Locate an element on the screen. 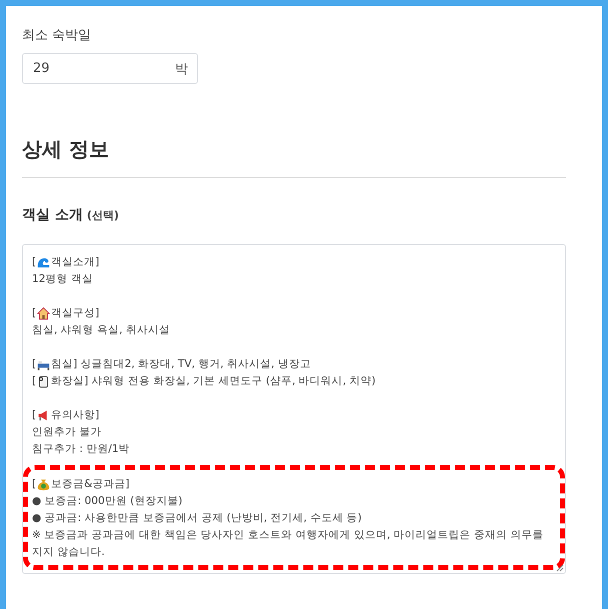 This screenshot has height=609, width=608. toilet-paper-icon is located at coordinates (43, 381).